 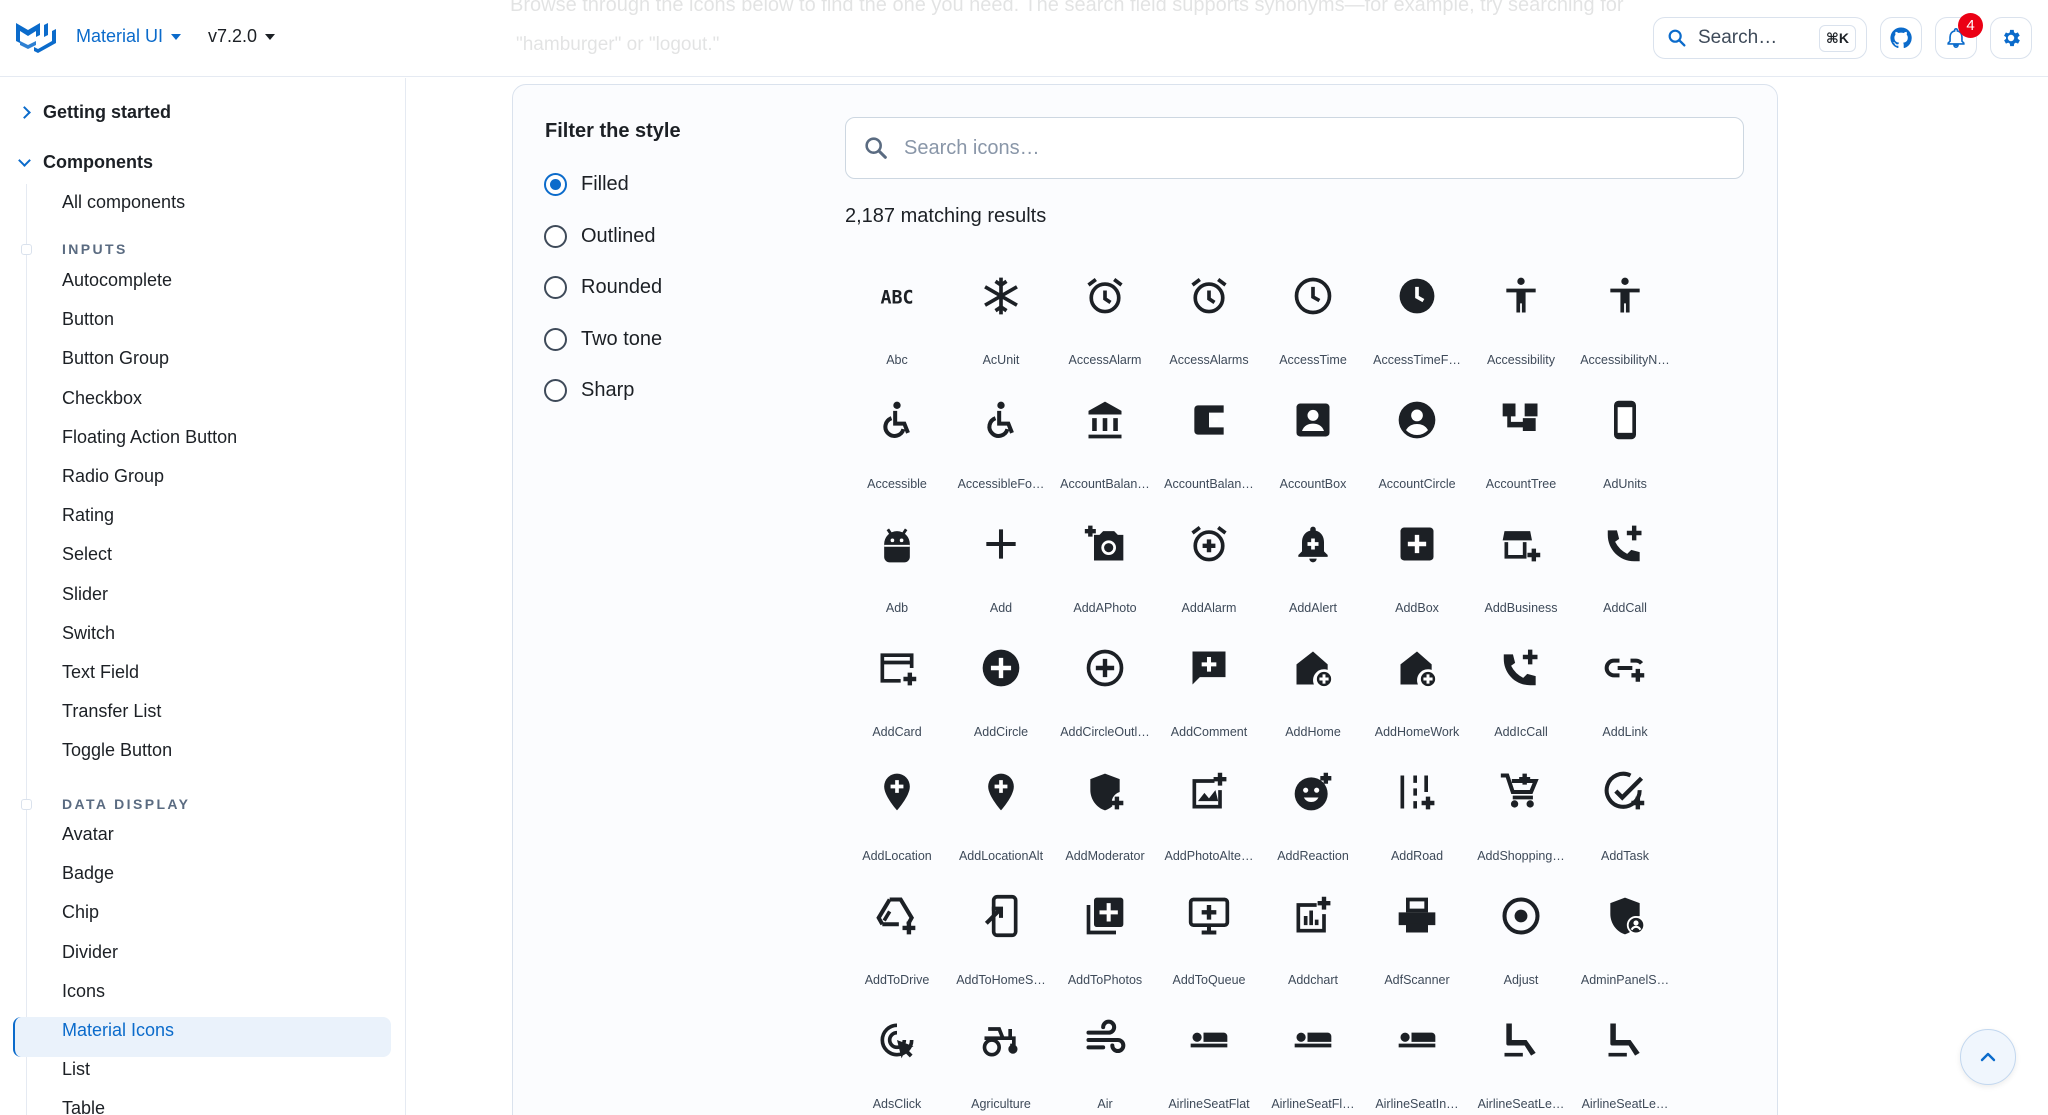 What do you see at coordinates (1001, 816) in the screenshot?
I see `icon-tile: AddLocationAlt` at bounding box center [1001, 816].